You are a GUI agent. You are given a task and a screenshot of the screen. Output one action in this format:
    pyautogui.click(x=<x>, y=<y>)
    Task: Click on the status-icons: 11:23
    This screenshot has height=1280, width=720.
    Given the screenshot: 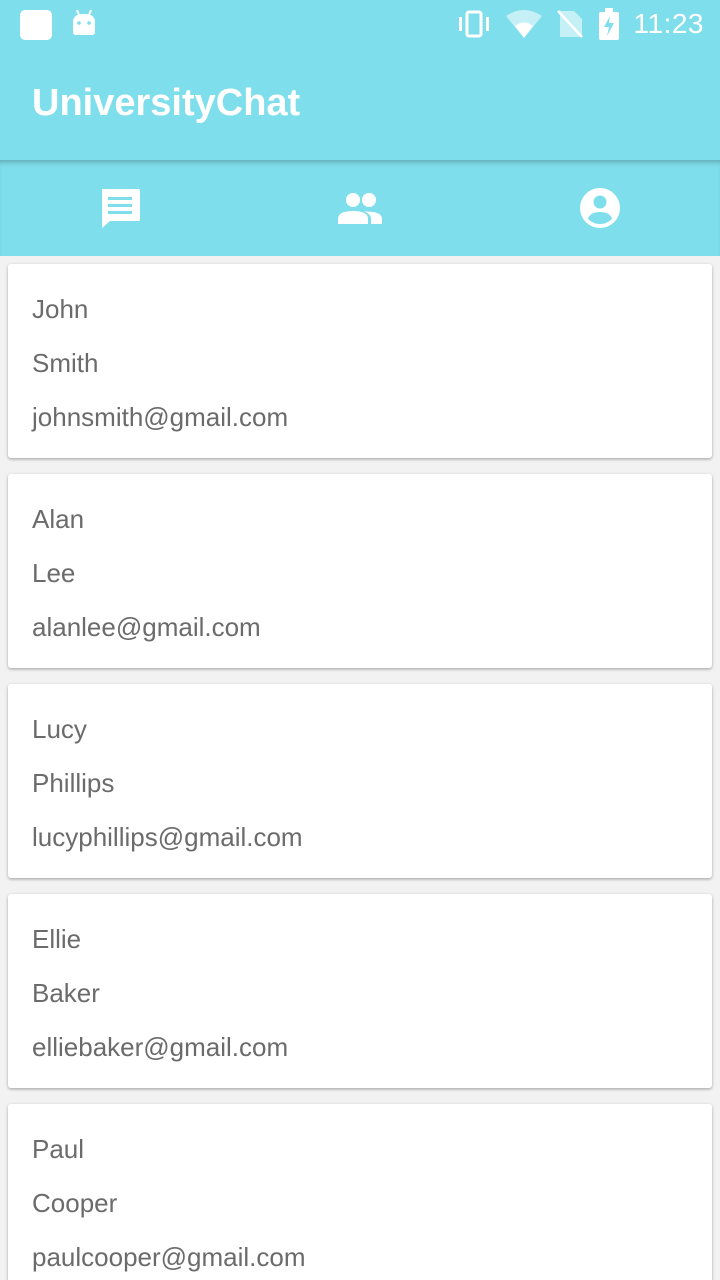 What is the action you would take?
    pyautogui.click(x=580, y=24)
    